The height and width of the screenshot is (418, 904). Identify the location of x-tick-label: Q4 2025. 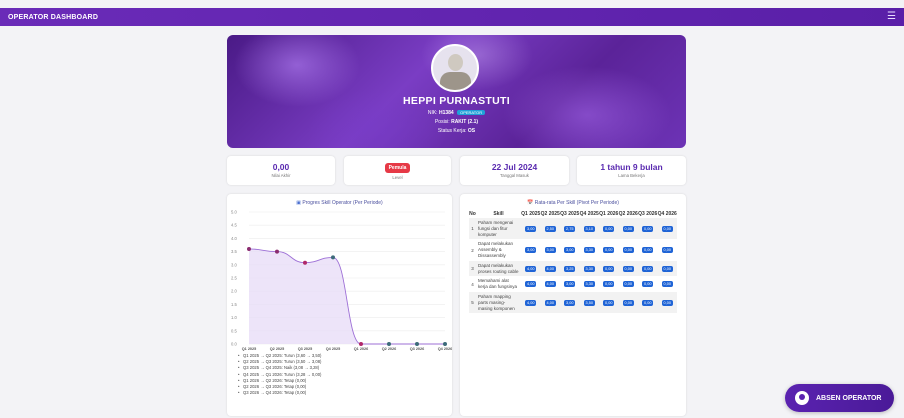
(333, 349).